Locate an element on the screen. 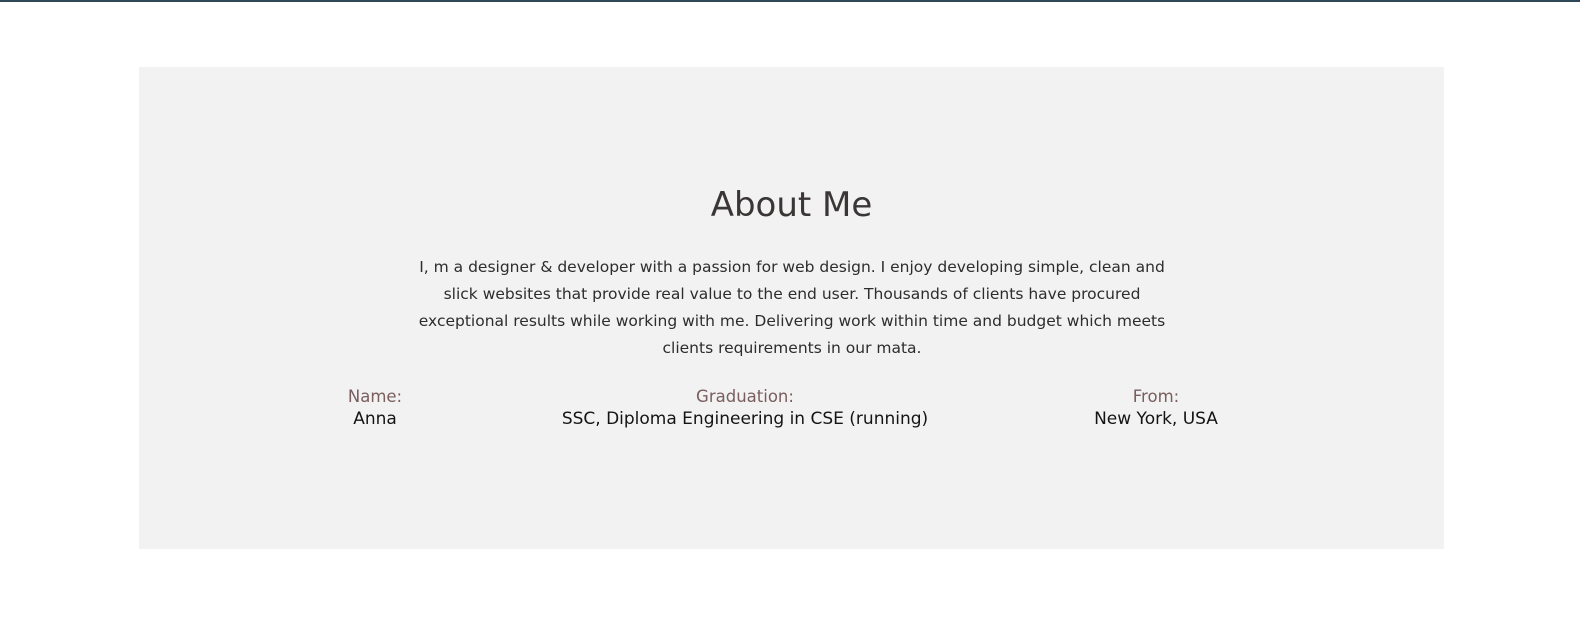  info-name-label: Name: is located at coordinates (375, 396).